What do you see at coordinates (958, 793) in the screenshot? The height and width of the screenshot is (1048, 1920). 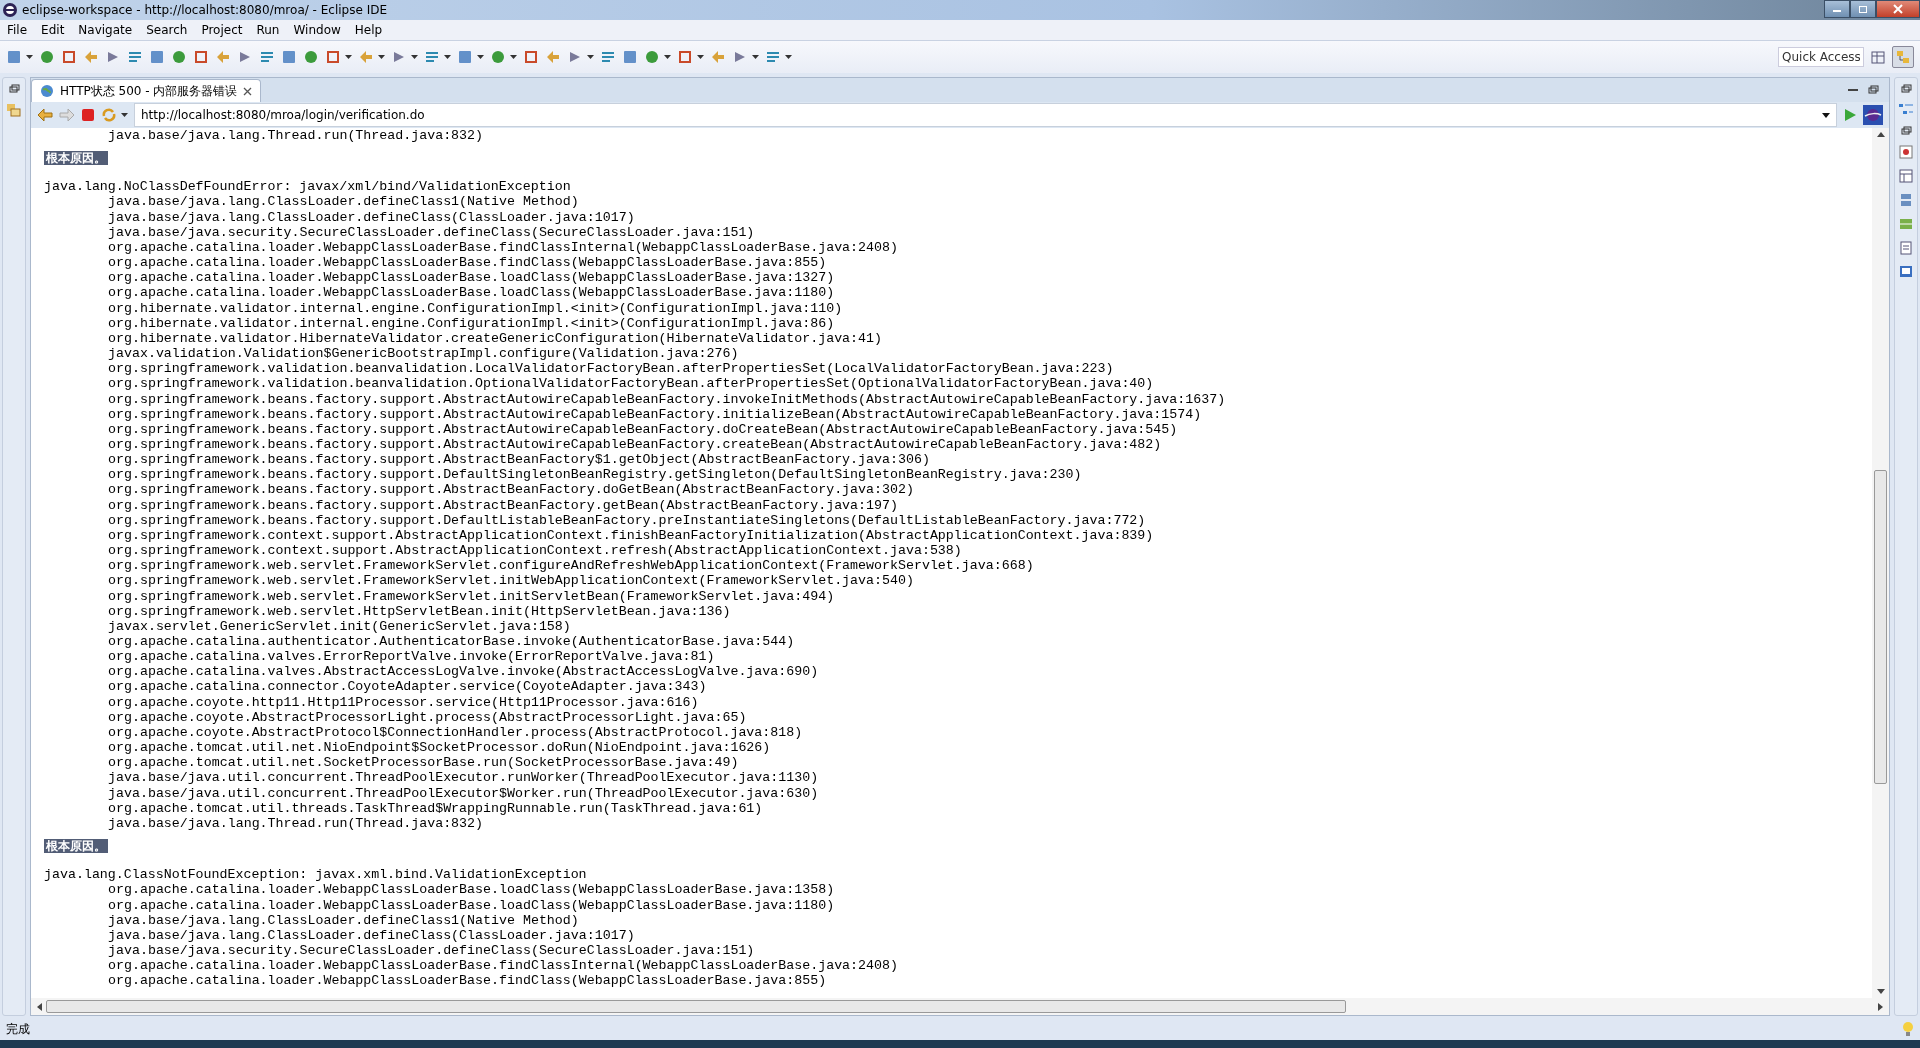 I see `stack-frame: java.base/java.util.concurrent.ThreadPoolExecutor$Worker.run(ThreadPoolExecutor.java:630)` at bounding box center [958, 793].